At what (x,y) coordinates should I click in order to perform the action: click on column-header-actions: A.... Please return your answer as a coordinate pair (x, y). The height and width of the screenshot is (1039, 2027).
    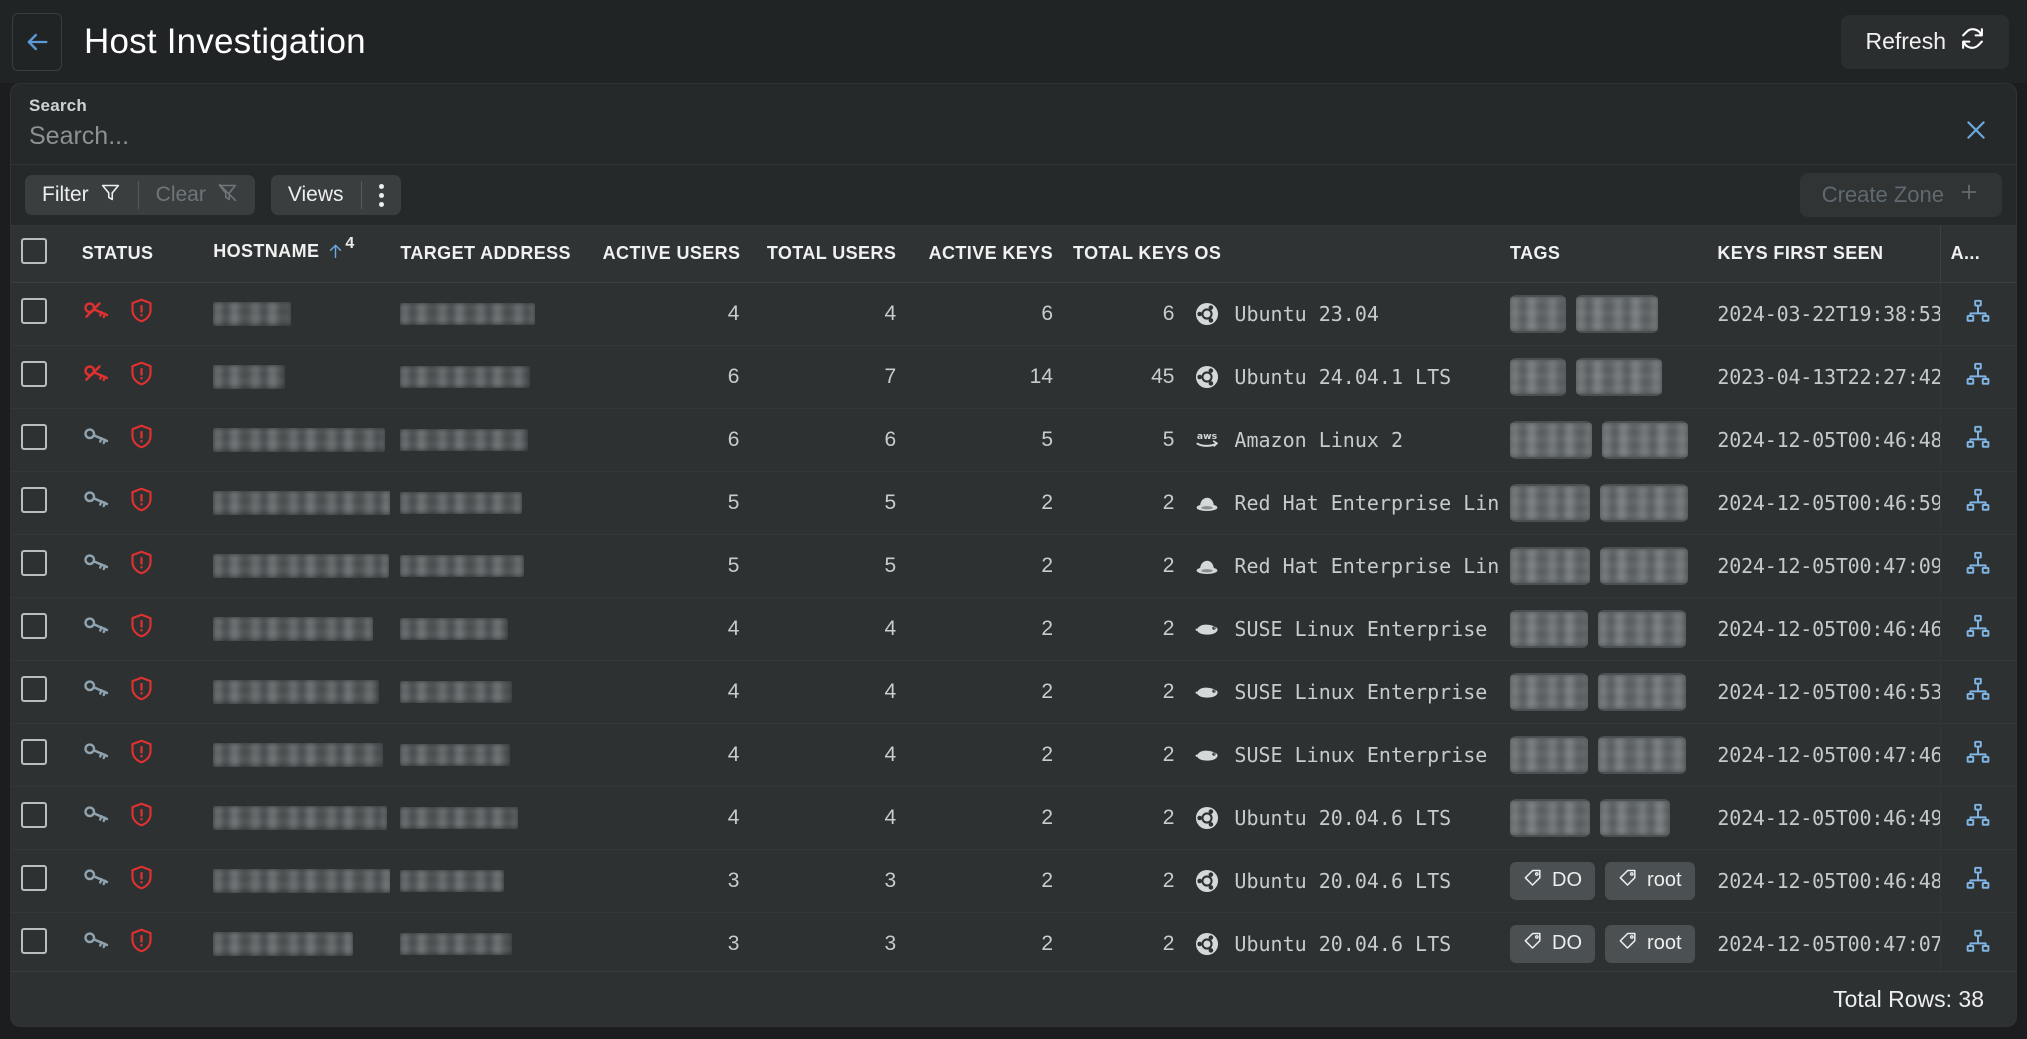
    Looking at the image, I should click on (1977, 254).